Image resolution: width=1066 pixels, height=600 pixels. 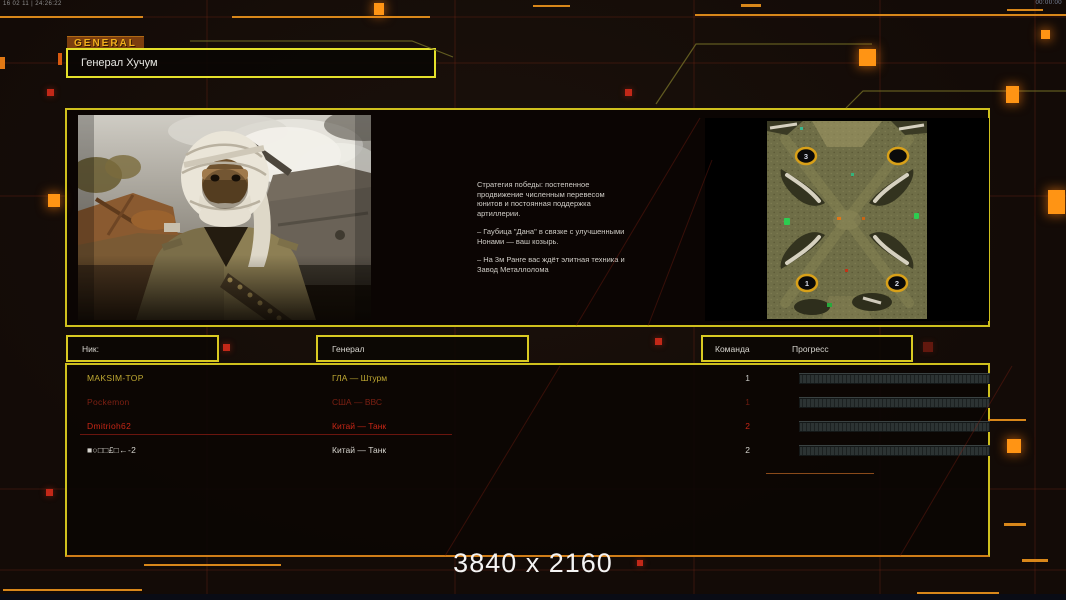 What do you see at coordinates (251, 63) in the screenshot?
I see `general-name-box: Генерал Хучум` at bounding box center [251, 63].